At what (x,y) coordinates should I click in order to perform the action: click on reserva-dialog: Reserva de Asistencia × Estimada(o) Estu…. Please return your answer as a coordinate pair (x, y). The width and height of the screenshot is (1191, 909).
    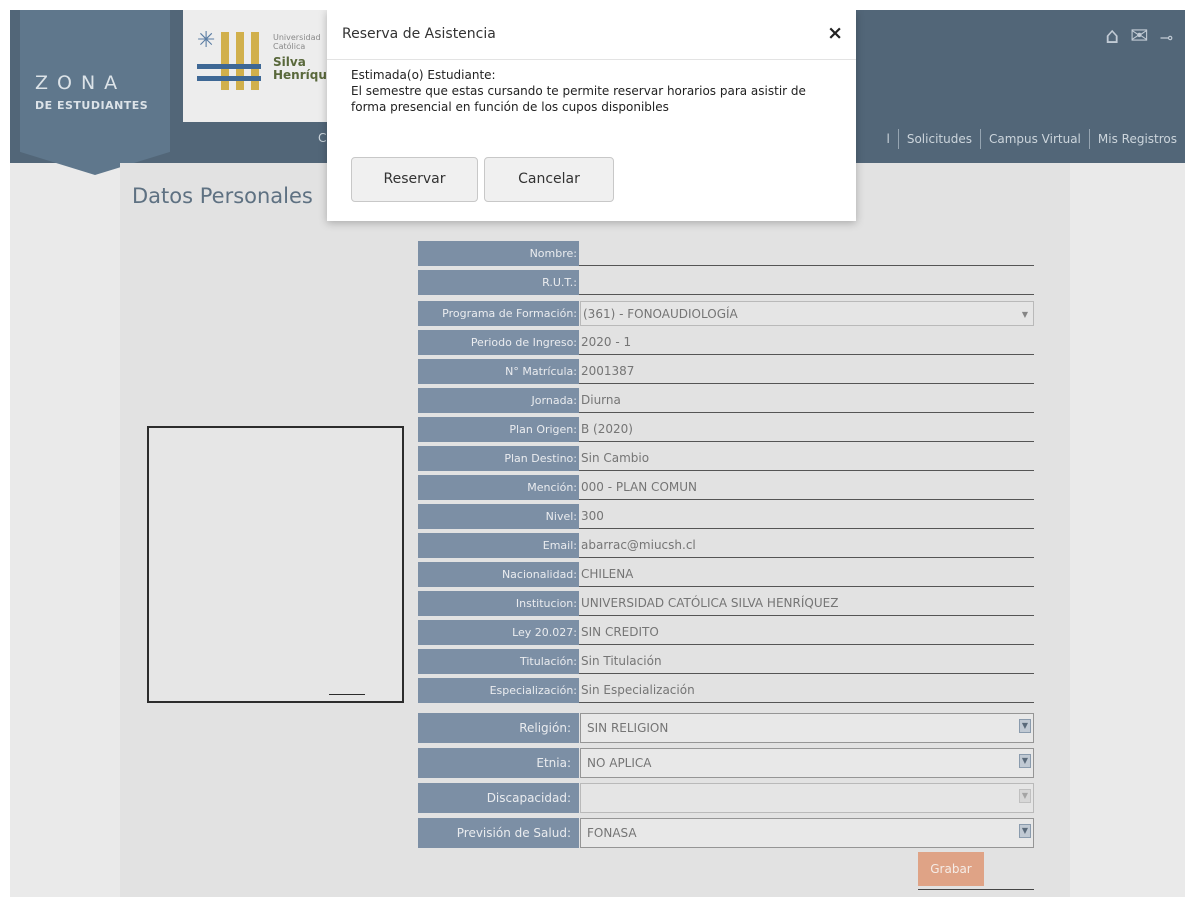
    Looking at the image, I should click on (591, 115).